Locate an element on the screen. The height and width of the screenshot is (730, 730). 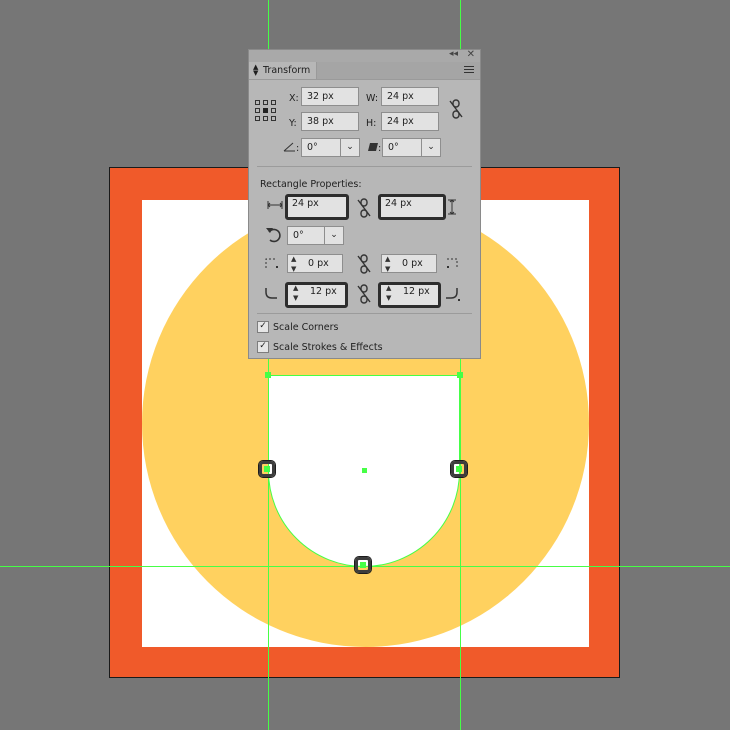
corner-top-right-stepper-icon: ▲ ▼ is located at coordinates (387, 264).